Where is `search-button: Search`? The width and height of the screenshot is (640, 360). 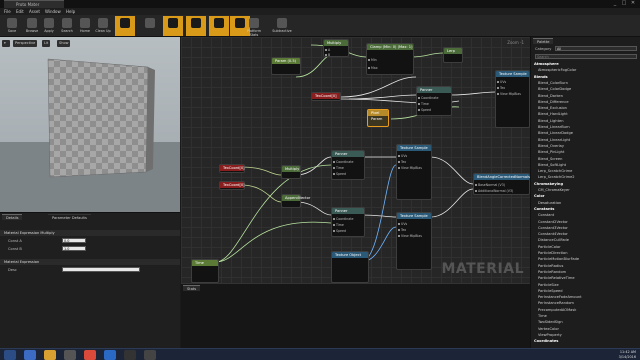 search-button: Search is located at coordinates (67, 26).